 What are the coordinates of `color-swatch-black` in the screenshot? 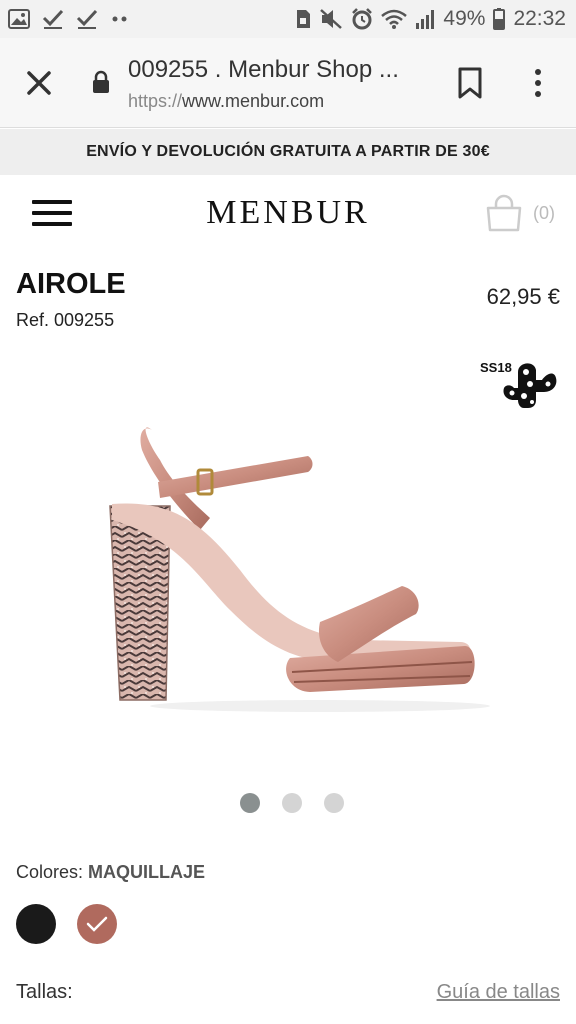 It's located at (36, 924).